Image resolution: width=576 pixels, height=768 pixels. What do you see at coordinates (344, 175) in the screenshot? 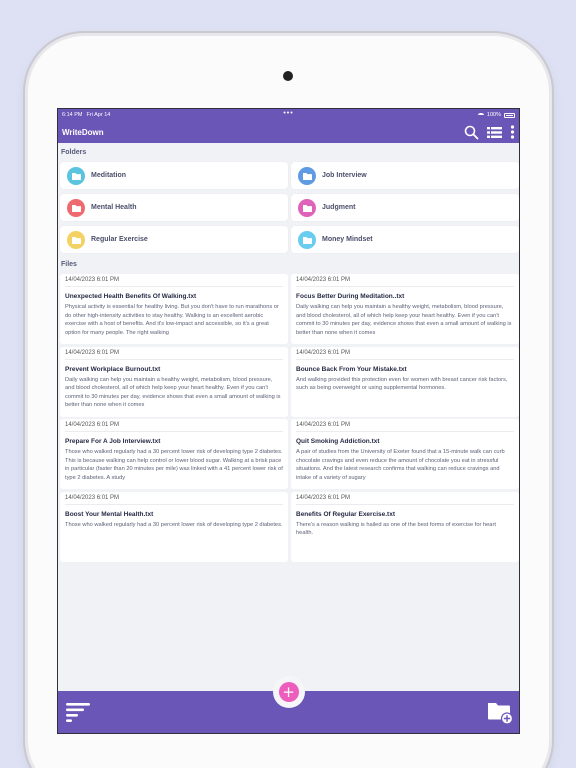
I see `folder-name: Job Interview` at bounding box center [344, 175].